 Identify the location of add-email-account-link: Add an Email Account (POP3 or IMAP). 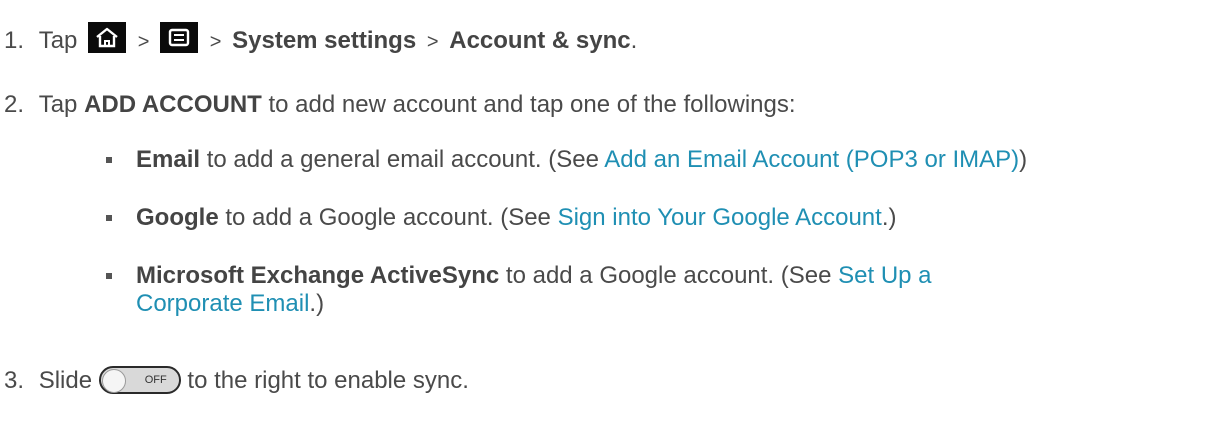
(811, 159).